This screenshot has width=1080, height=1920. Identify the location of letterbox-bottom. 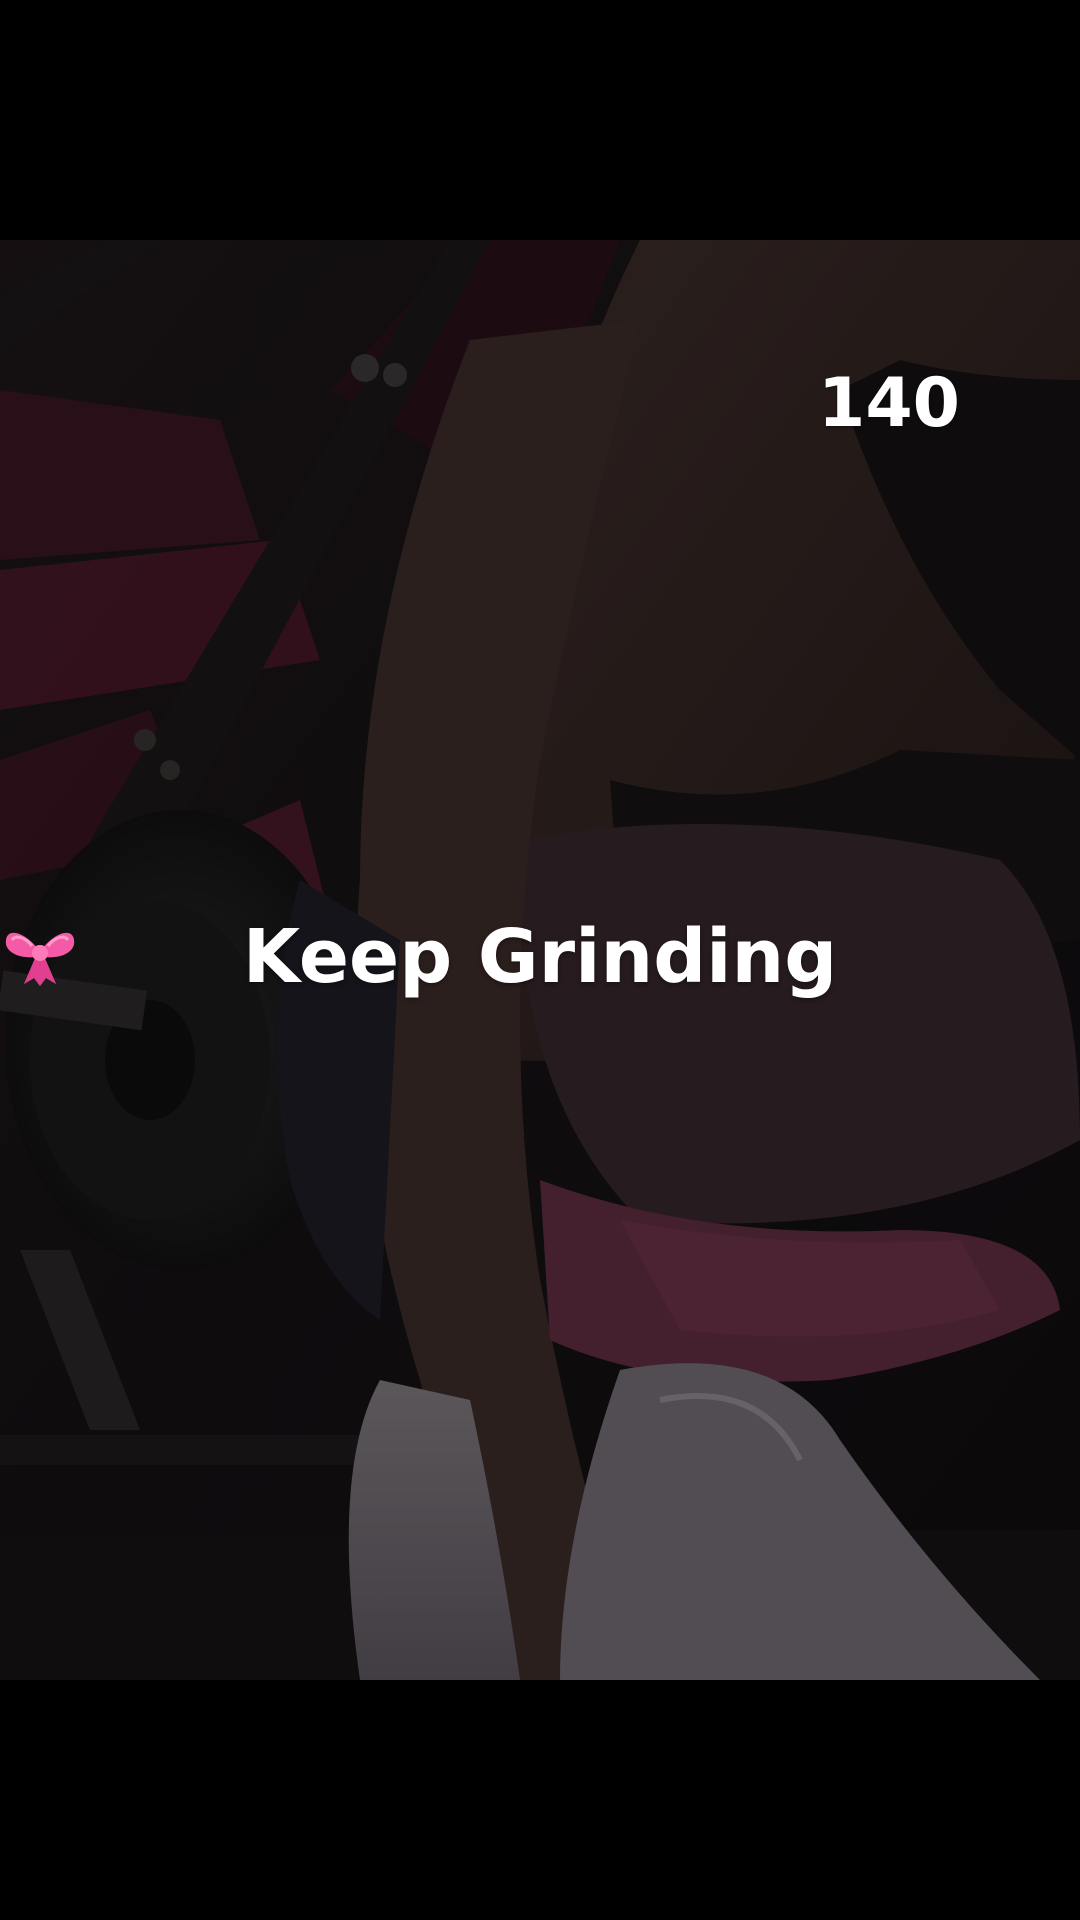
(540, 1800).